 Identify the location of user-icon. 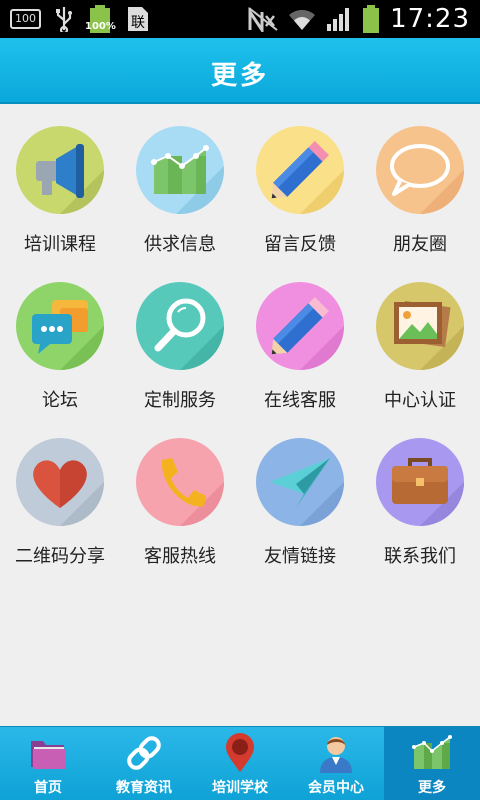
(336, 755).